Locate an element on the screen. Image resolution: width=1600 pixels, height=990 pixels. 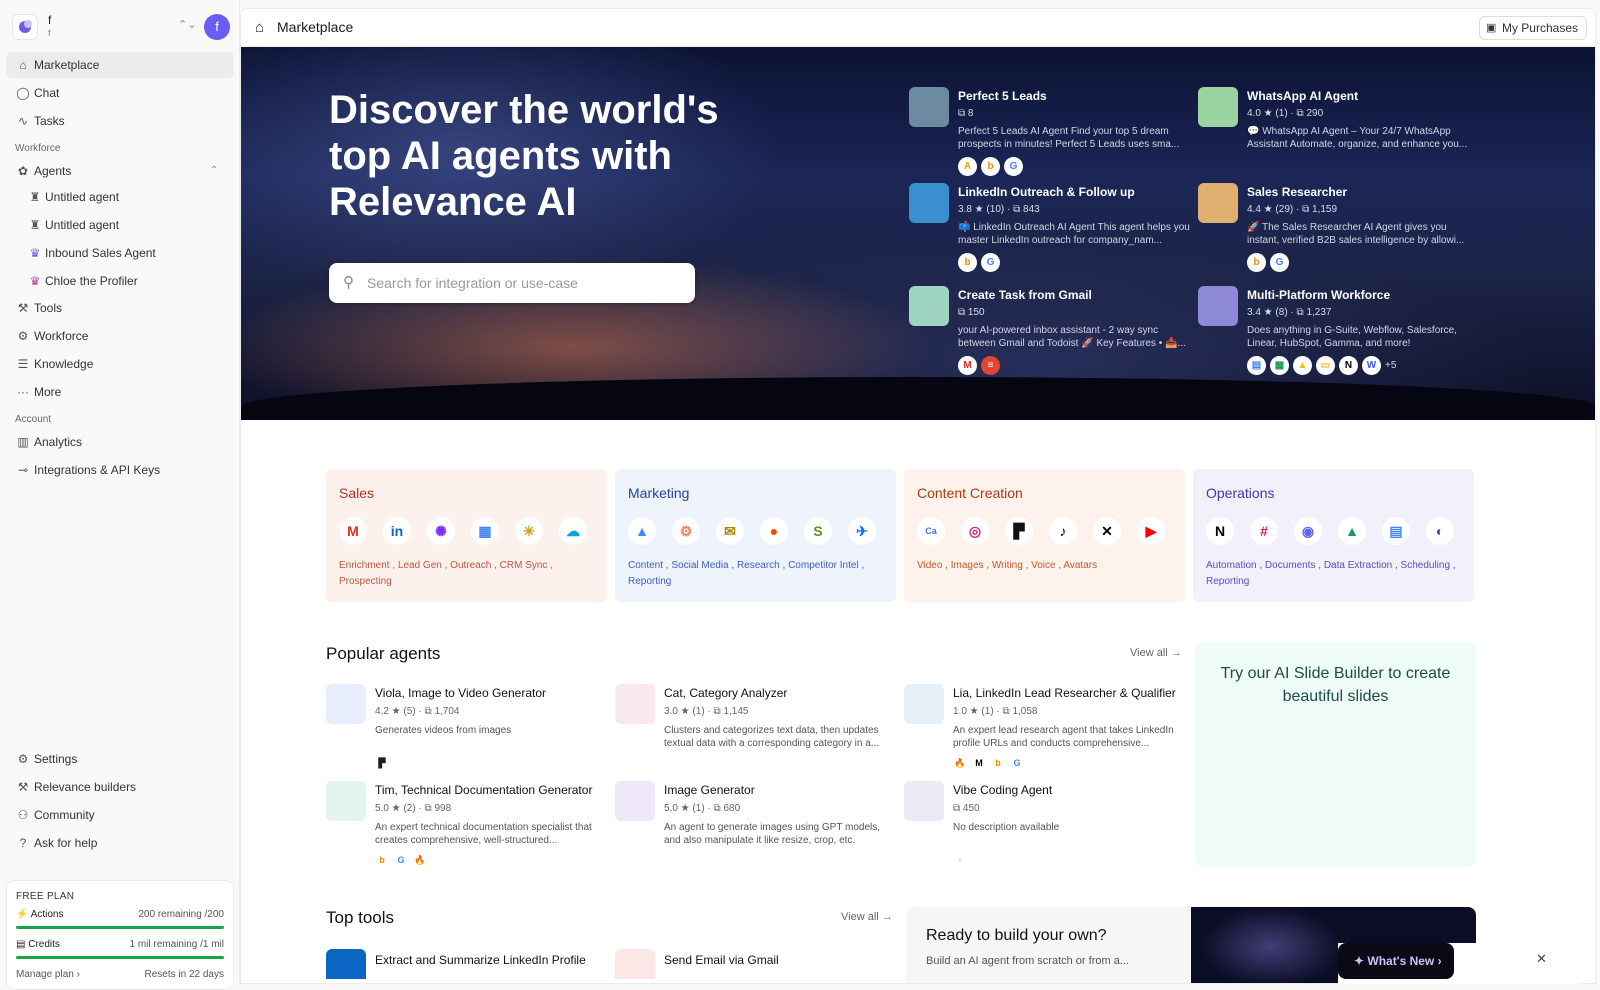
whats-new-button: ✦ What's New › is located at coordinates (1396, 961).